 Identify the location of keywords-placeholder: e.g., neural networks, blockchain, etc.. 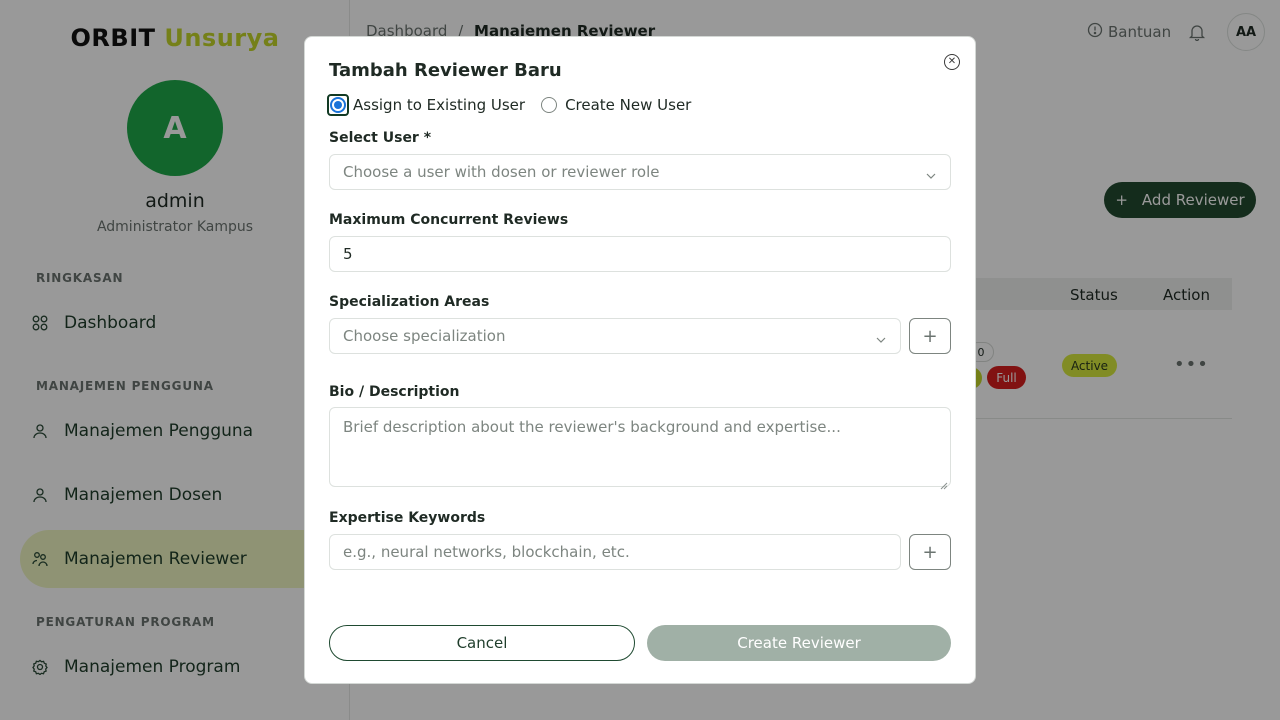
(486, 552).